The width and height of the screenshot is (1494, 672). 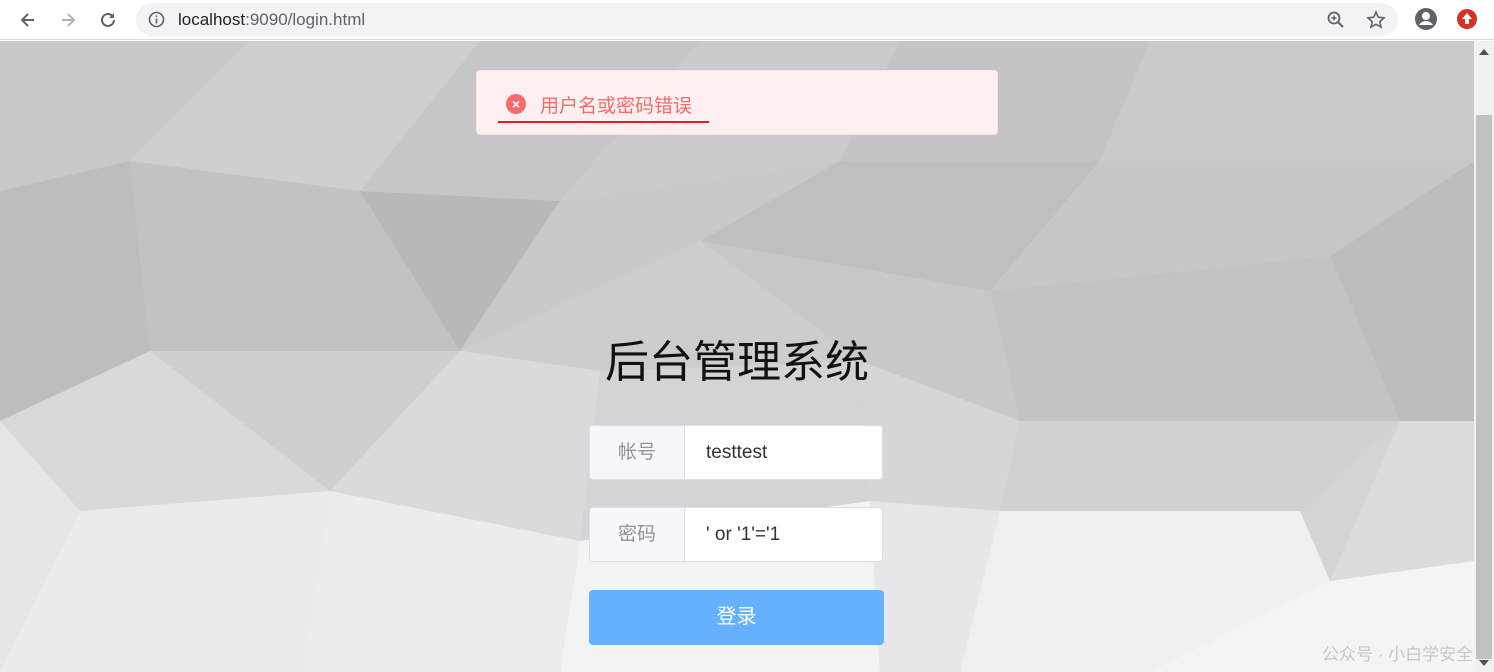 What do you see at coordinates (737, 362) in the screenshot?
I see `page-title: 后台管理系统` at bounding box center [737, 362].